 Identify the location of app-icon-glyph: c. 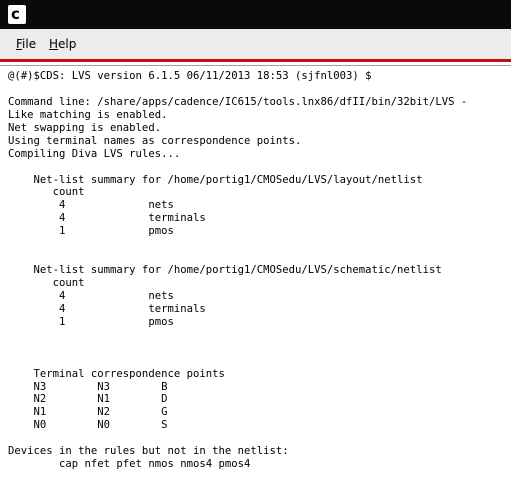
(15, 14).